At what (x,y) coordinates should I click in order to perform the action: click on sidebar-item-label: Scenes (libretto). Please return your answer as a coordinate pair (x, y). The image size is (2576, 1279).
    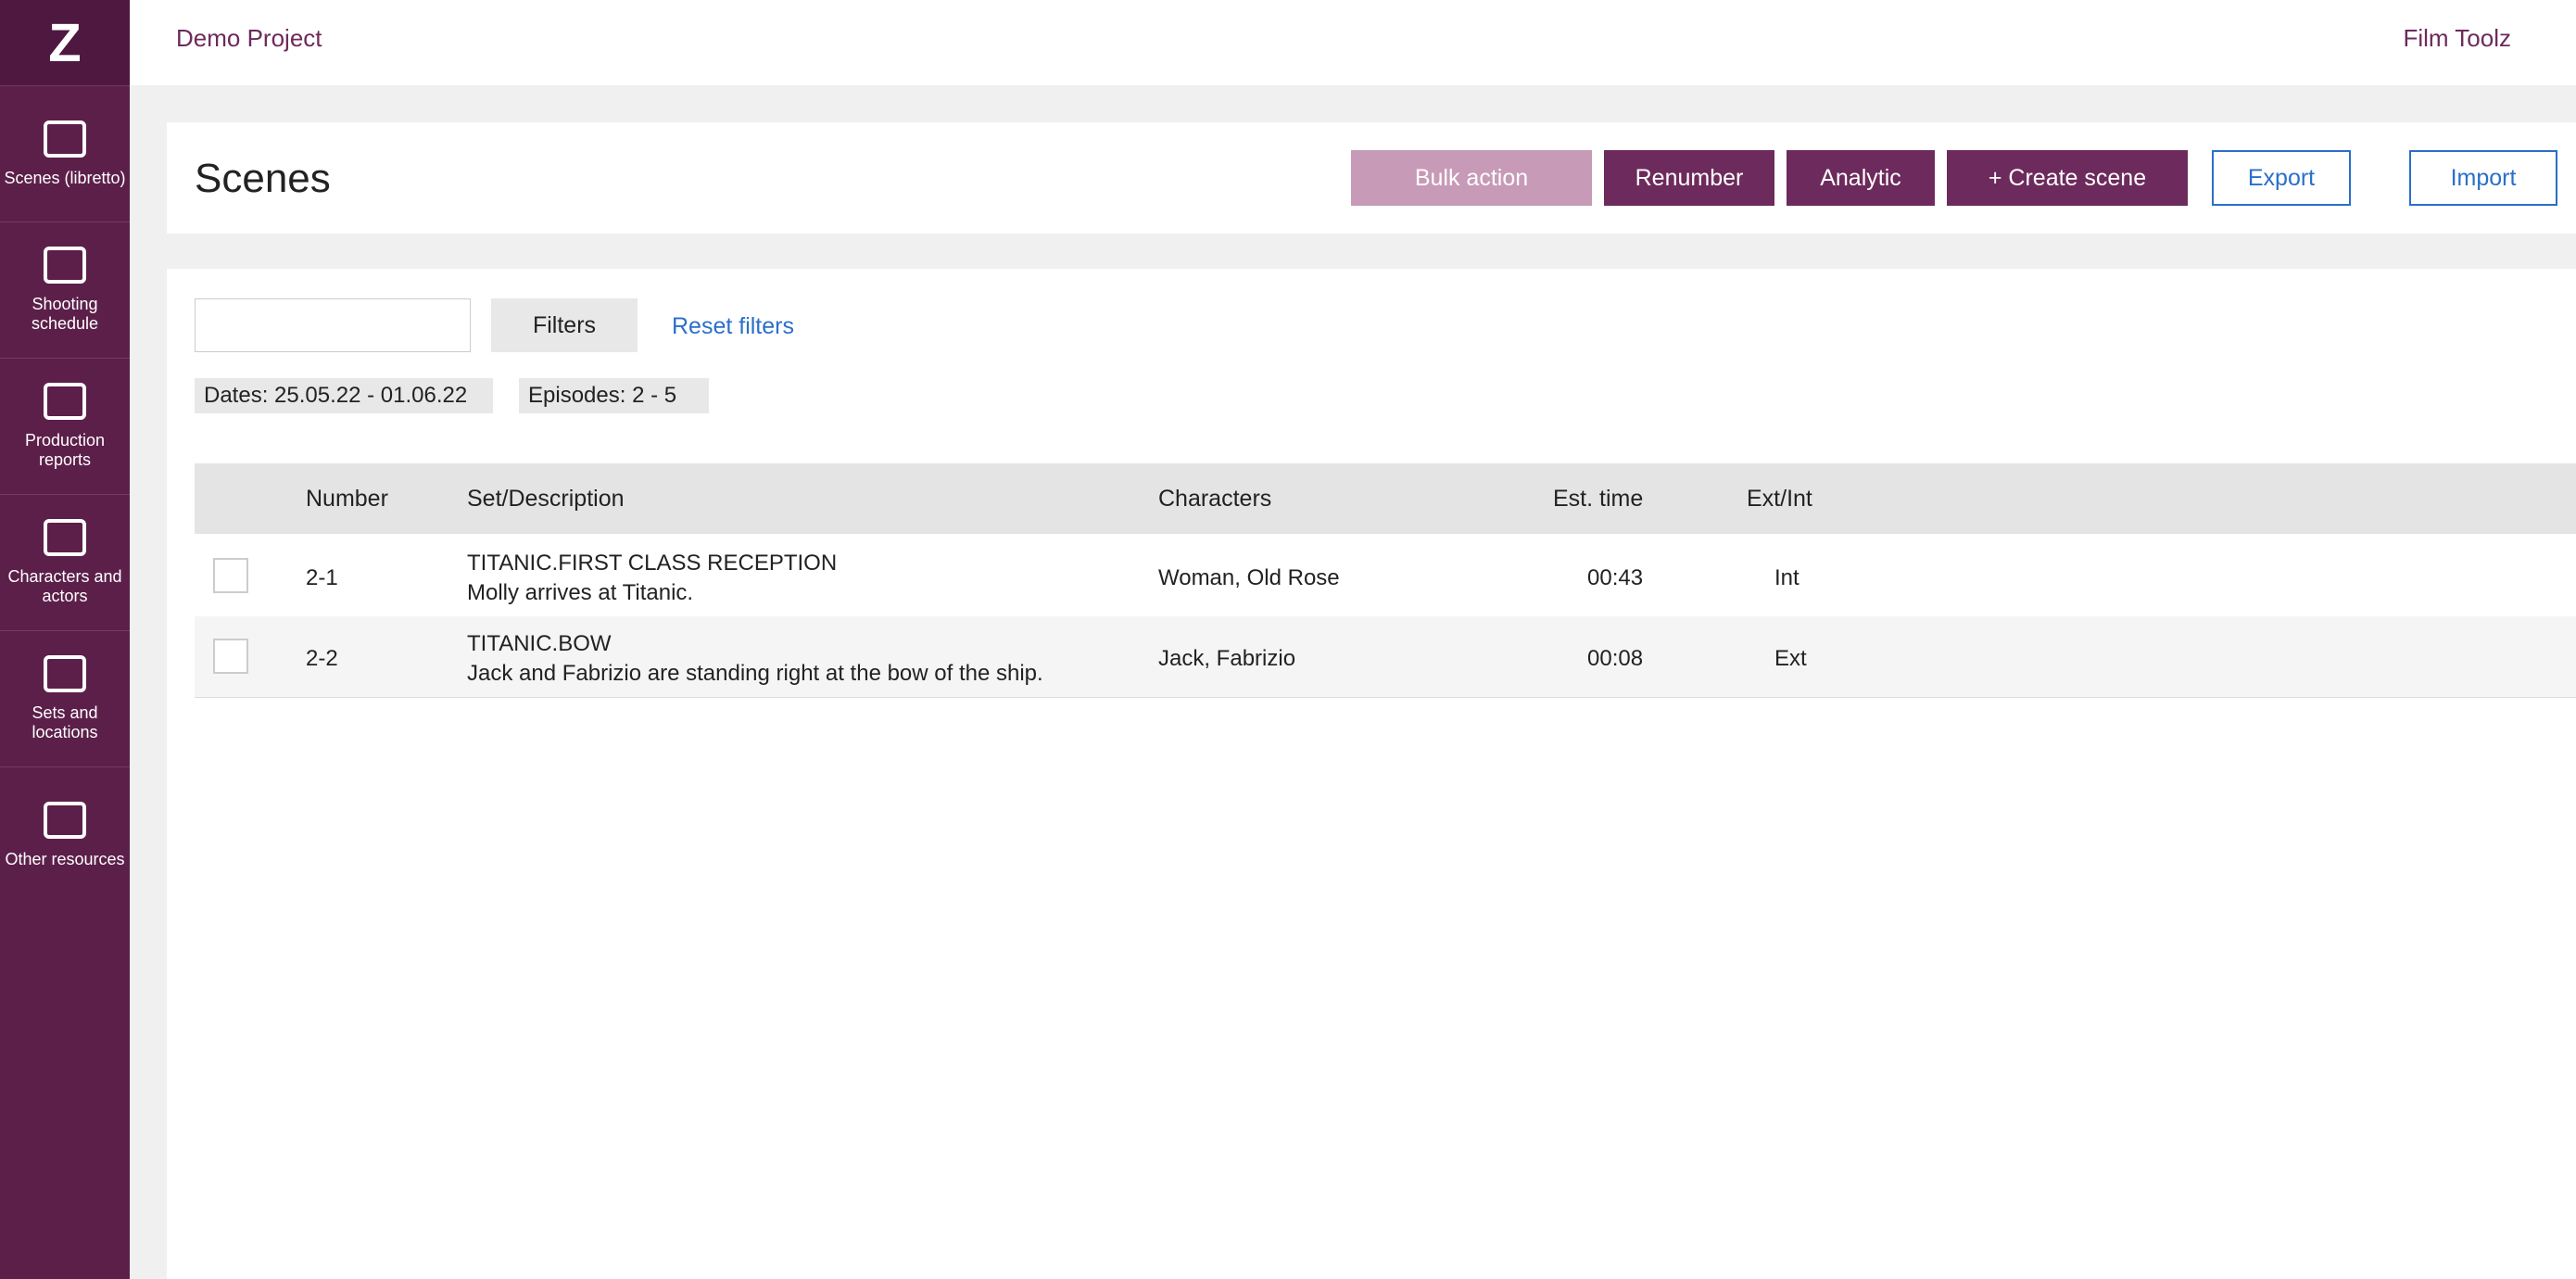
    Looking at the image, I should click on (65, 177).